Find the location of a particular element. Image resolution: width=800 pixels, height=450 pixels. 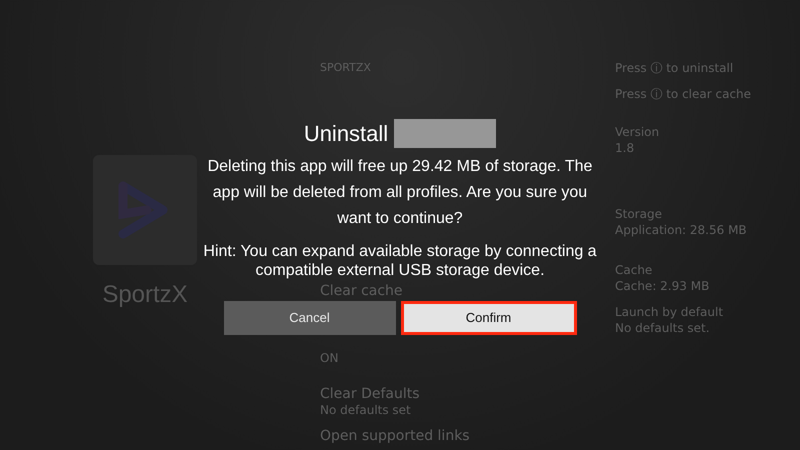

info-label: Version is located at coordinates (637, 132).